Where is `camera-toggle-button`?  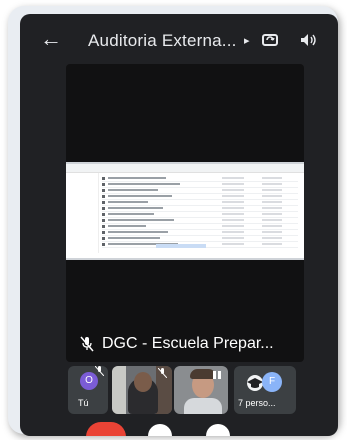 camera-toggle-button is located at coordinates (218, 430).